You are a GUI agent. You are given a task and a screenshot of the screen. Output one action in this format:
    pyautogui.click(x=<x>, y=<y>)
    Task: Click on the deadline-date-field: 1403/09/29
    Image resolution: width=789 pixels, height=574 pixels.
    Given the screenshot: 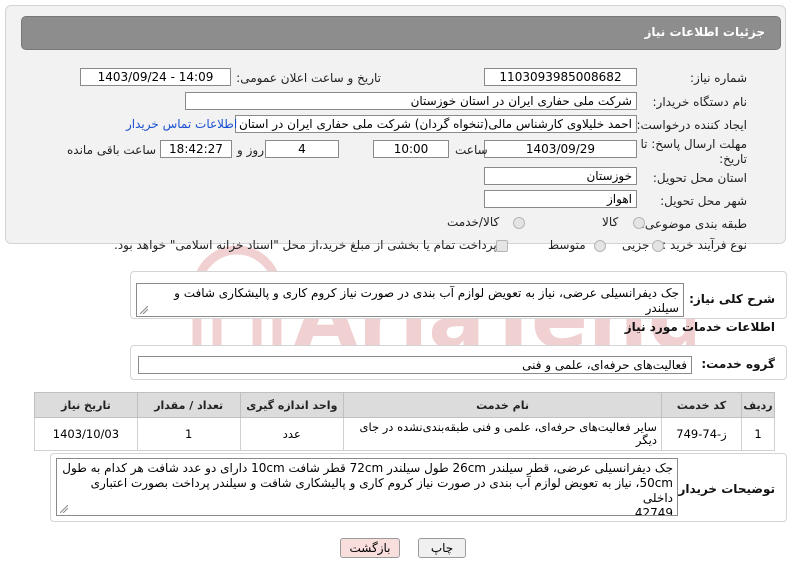 What is the action you would take?
    pyautogui.click(x=560, y=149)
    